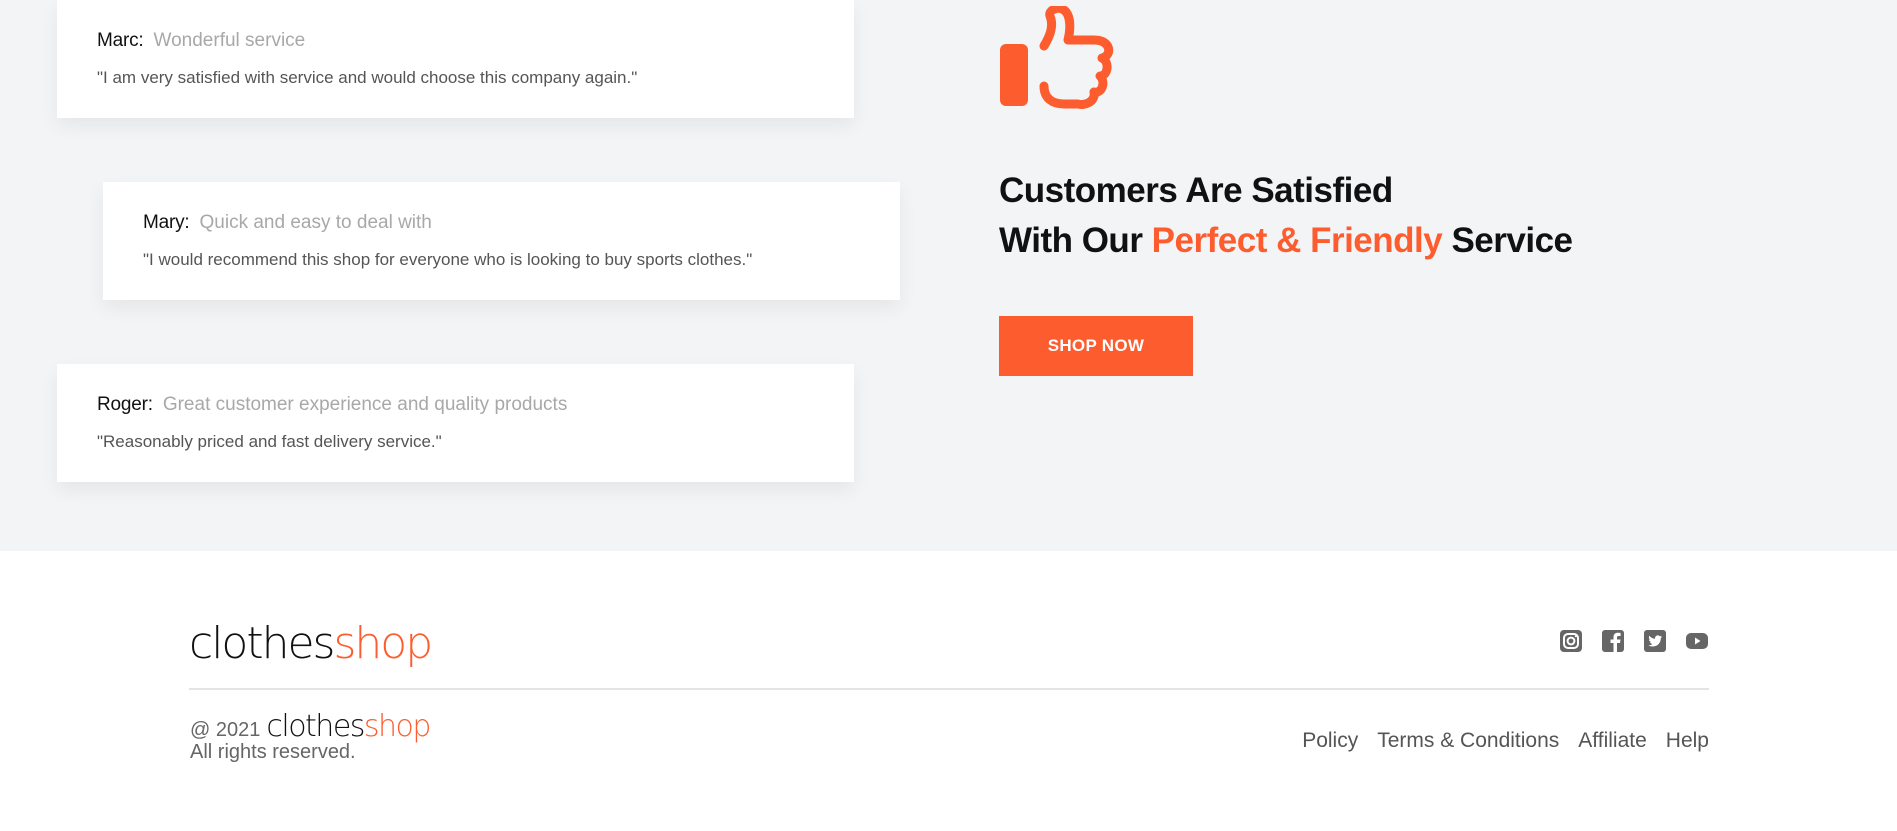 The width and height of the screenshot is (1897, 831). Describe the element at coordinates (1507, 240) in the screenshot. I see `headline-line2-suffix: Service` at that location.